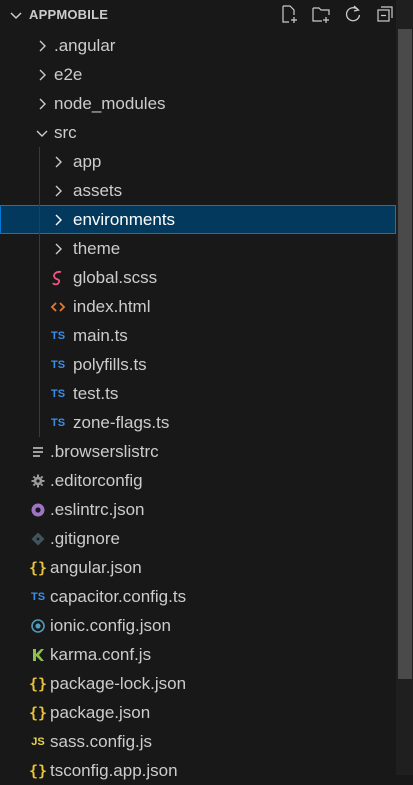 This screenshot has height=785, width=413. I want to click on tree-item-label: package.json, so click(100, 712).